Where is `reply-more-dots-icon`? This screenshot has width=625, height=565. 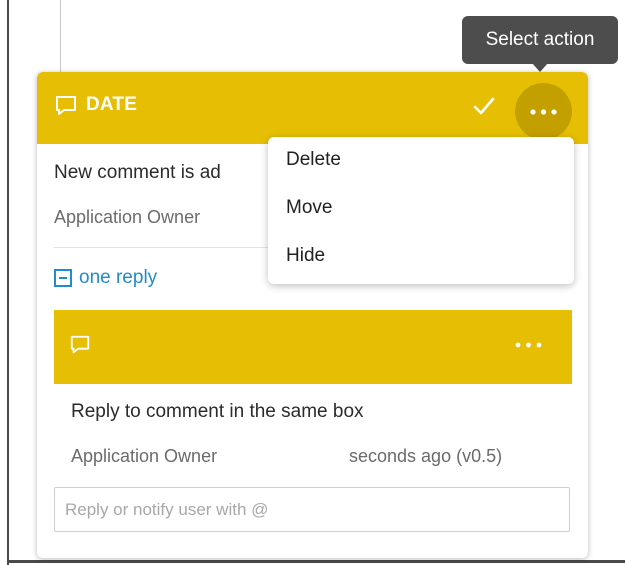
reply-more-dots-icon is located at coordinates (528, 345).